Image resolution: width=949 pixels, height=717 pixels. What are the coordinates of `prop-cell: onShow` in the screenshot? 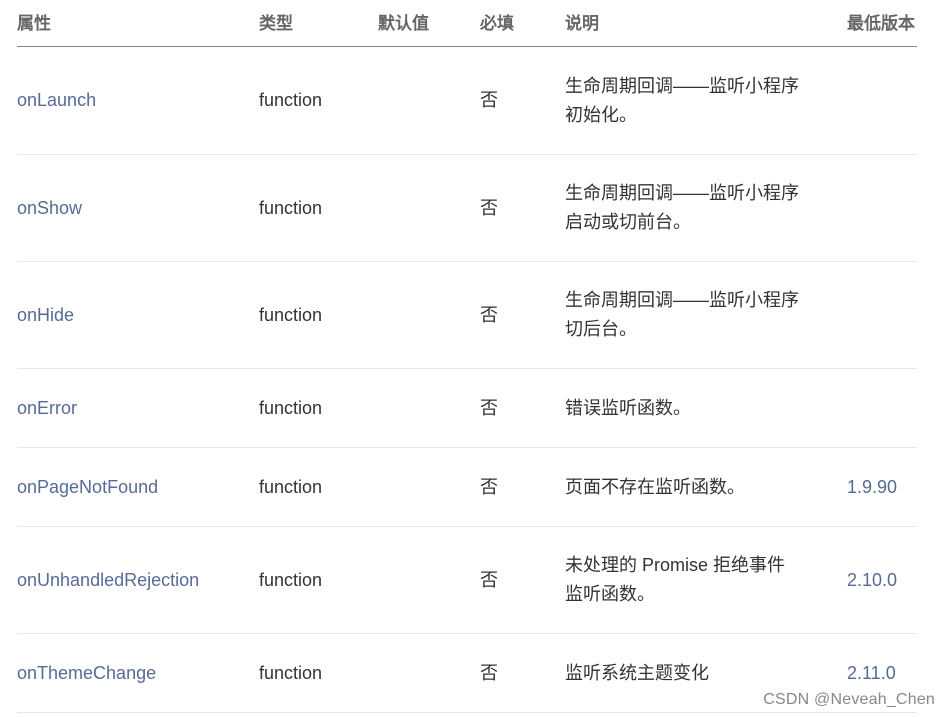 It's located at (137, 208).